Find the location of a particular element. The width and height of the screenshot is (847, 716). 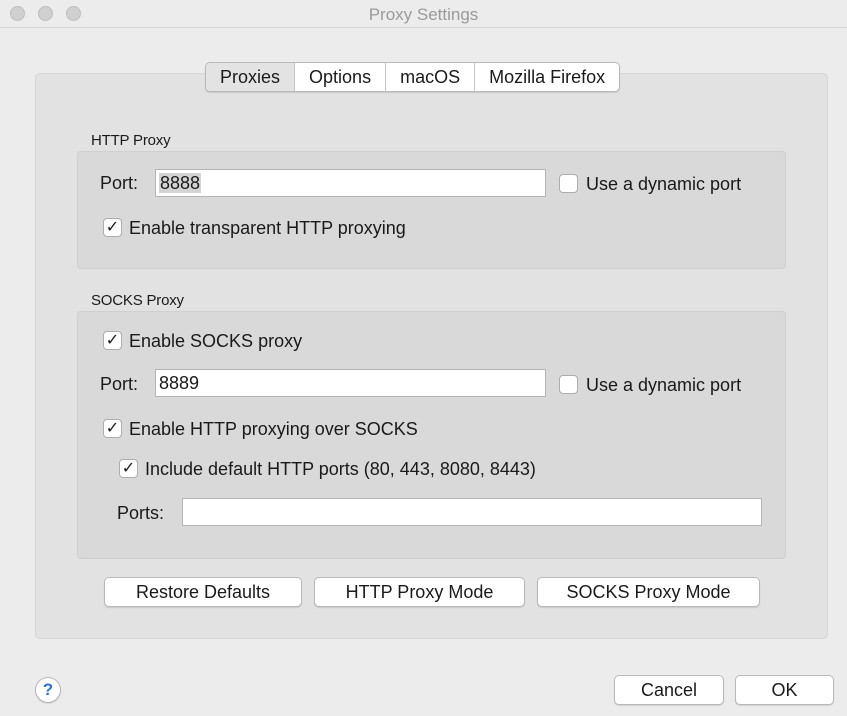

help-icon: ? is located at coordinates (48, 690).